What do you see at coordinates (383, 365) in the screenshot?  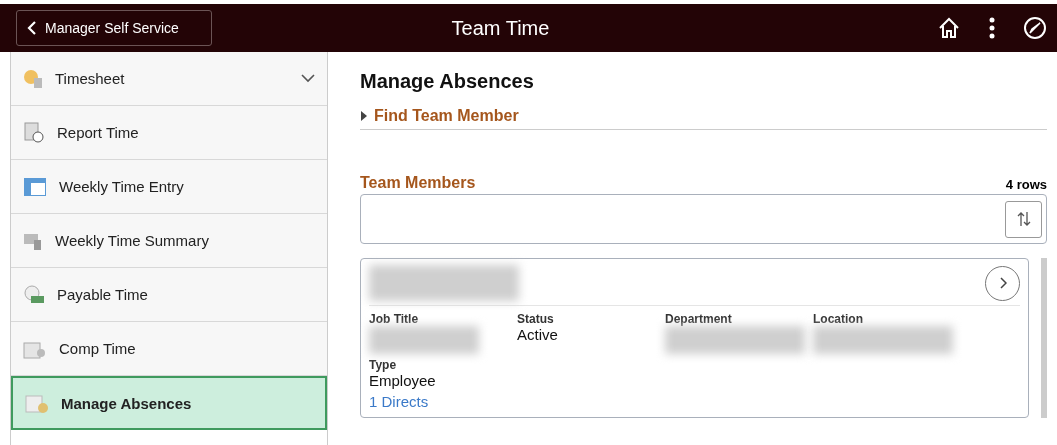 I see `field-label: Type` at bounding box center [383, 365].